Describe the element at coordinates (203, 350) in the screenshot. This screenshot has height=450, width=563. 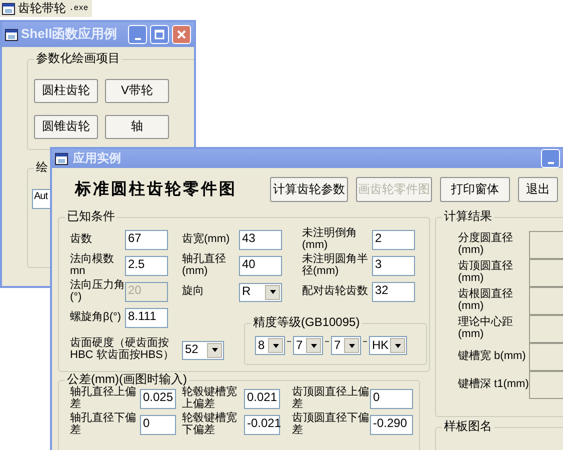
I see `dropdown: 52` at that location.